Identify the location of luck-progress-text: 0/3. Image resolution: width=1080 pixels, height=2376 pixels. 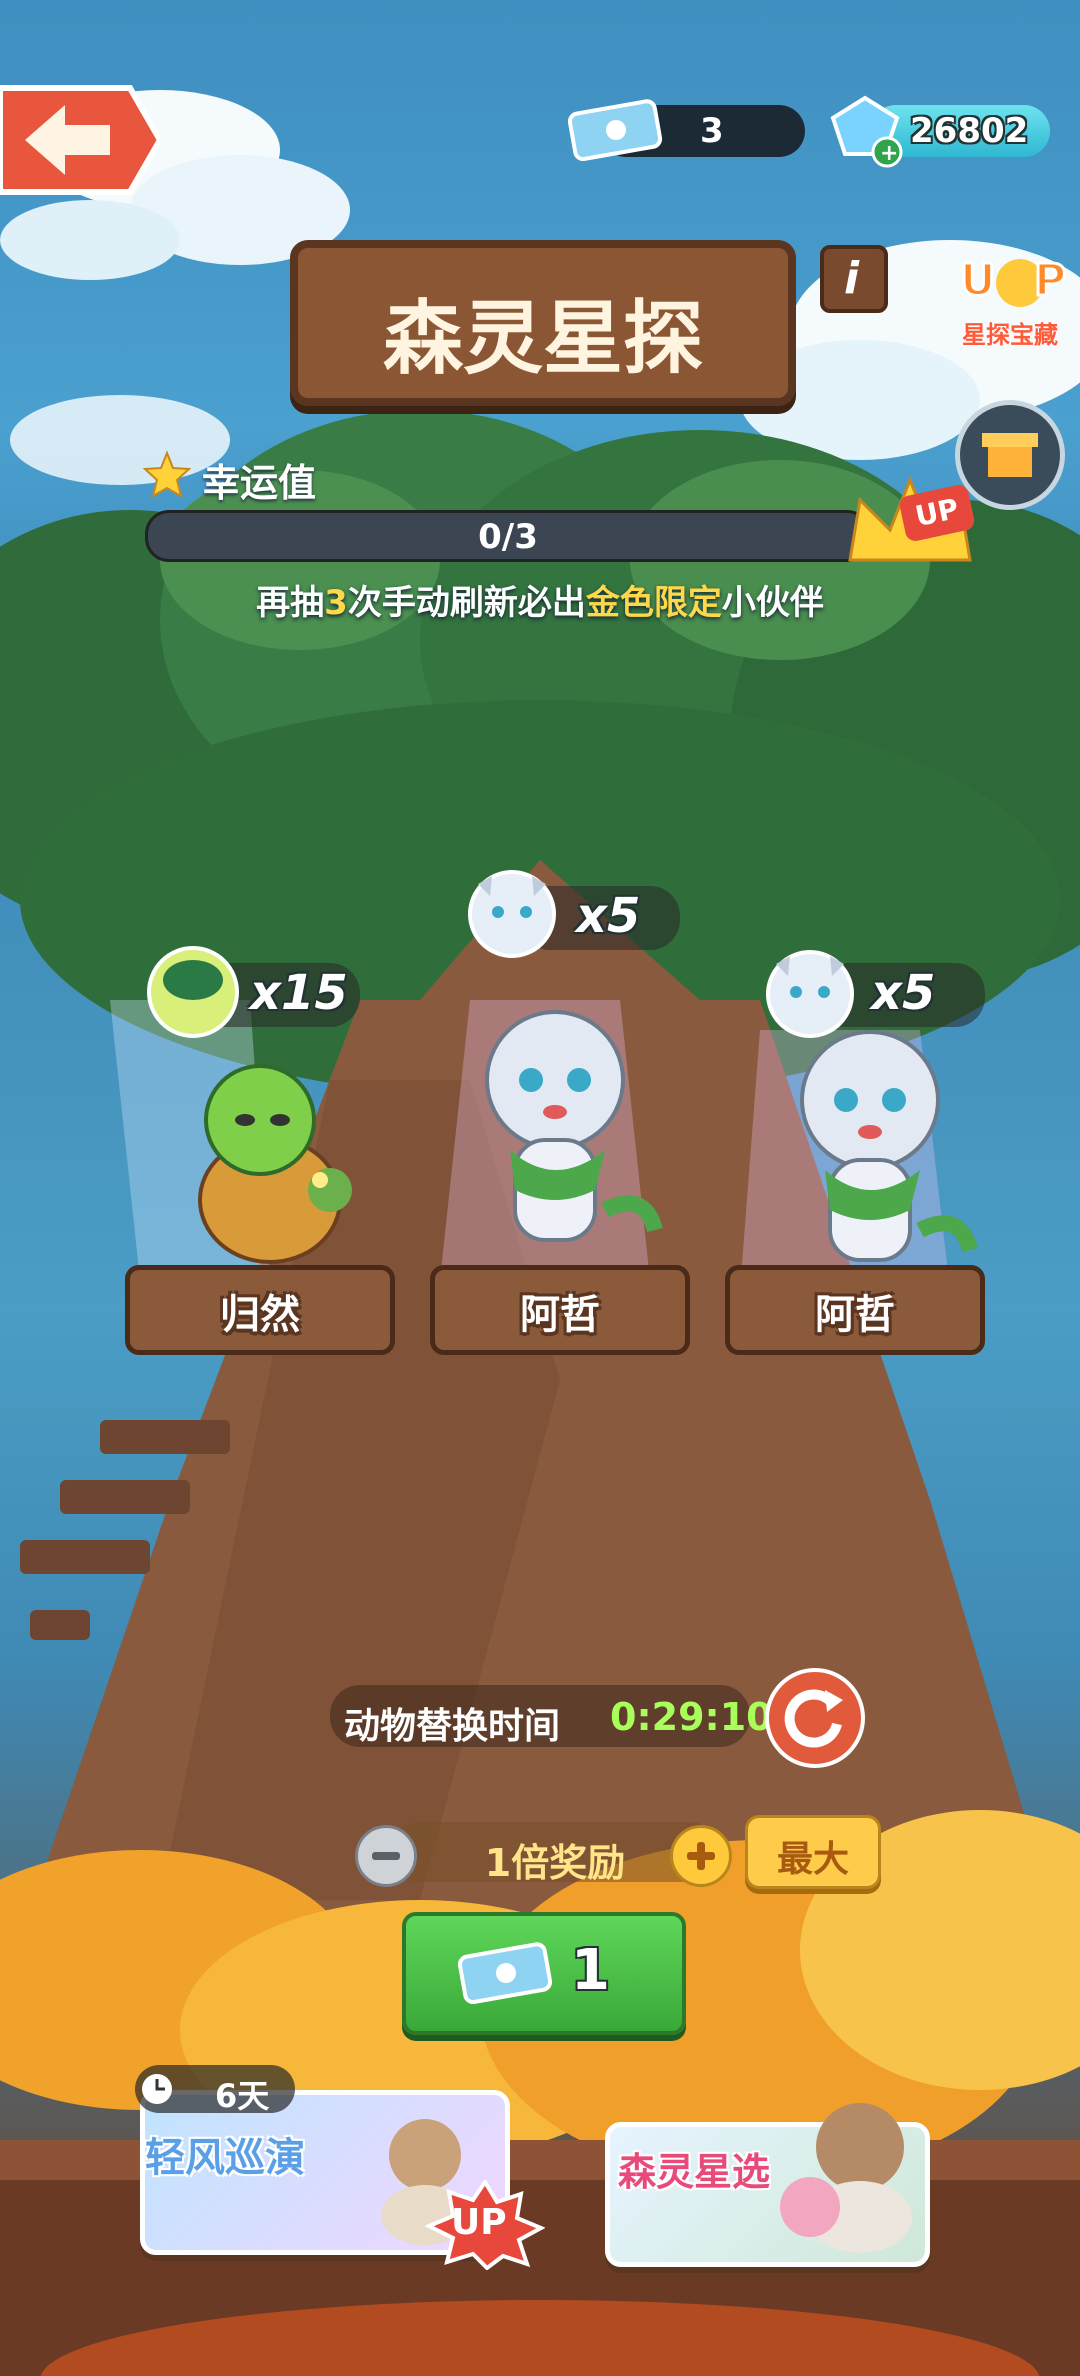
(508, 537).